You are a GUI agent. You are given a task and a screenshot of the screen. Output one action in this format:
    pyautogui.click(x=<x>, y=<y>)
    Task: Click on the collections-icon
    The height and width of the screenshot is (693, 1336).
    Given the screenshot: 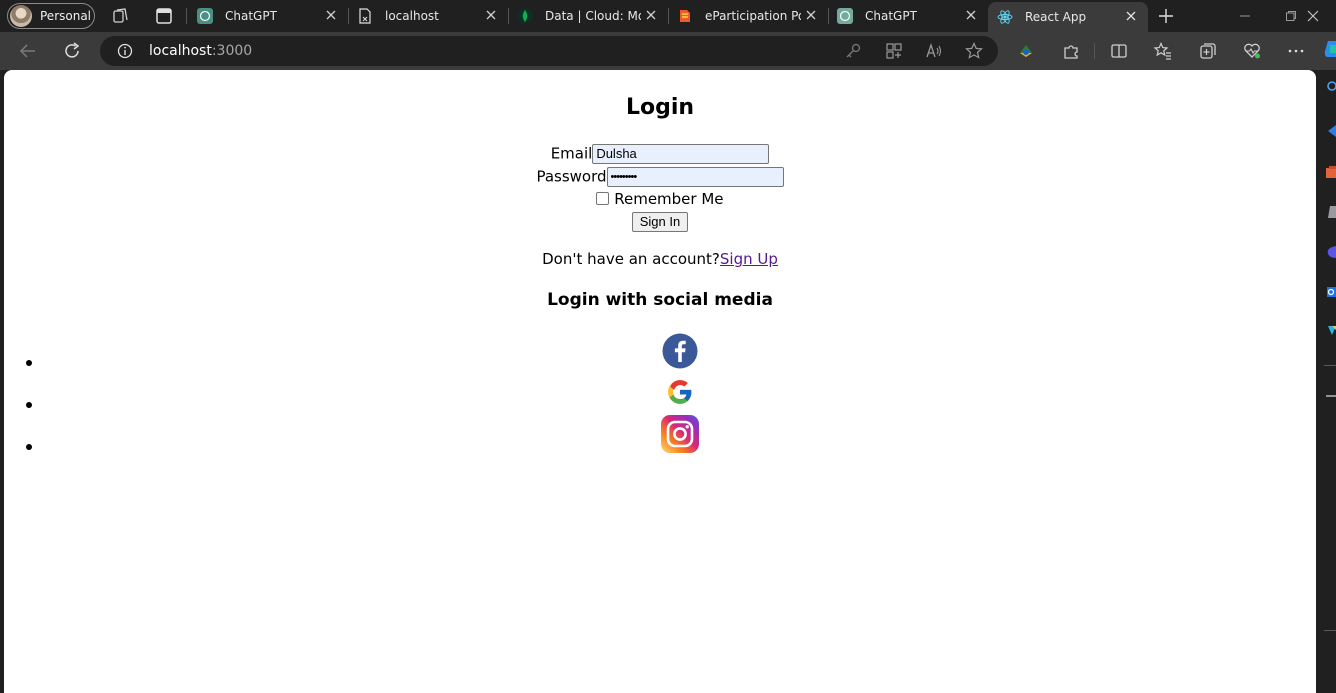 What is the action you would take?
    pyautogui.click(x=1208, y=51)
    